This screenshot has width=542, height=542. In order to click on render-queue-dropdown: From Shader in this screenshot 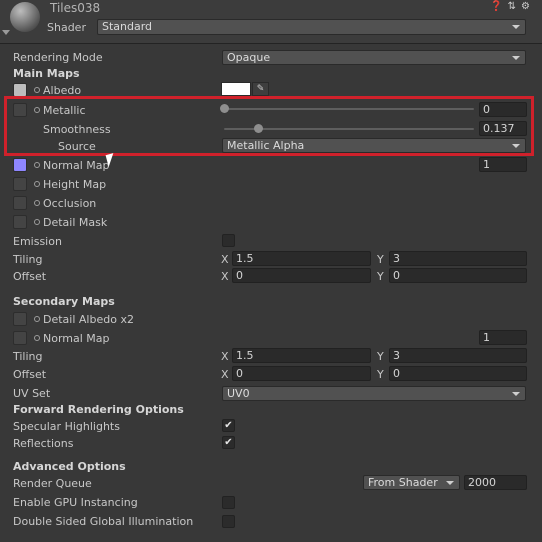, I will do `click(411, 482)`.